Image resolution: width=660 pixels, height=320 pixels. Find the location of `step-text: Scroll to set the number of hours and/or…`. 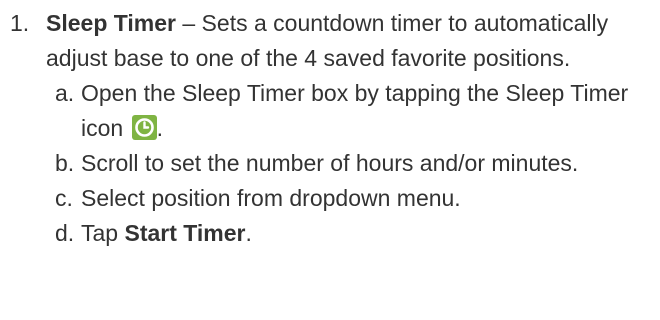

step-text: Scroll to set the number of hours and/or… is located at coordinates (330, 163).